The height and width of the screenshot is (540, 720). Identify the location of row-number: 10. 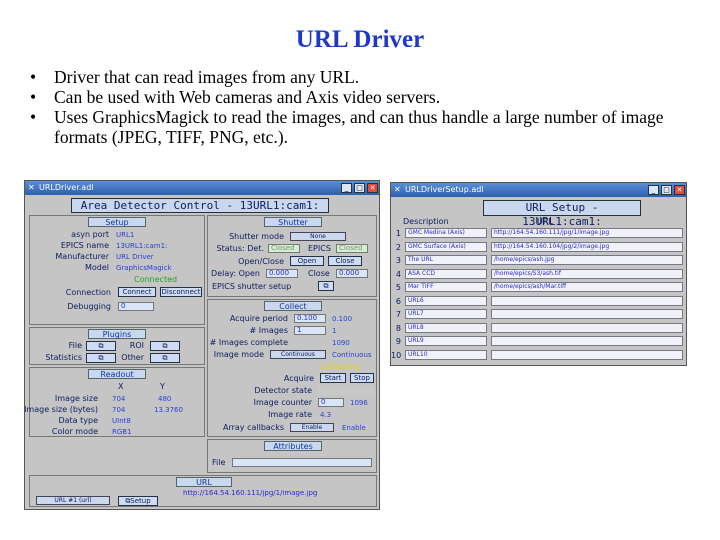
(396, 355).